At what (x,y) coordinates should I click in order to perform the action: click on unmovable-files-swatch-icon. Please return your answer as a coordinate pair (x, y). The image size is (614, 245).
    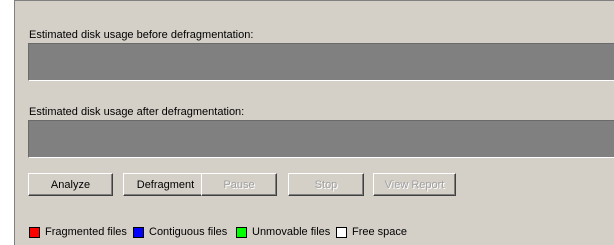
    Looking at the image, I should click on (241, 232).